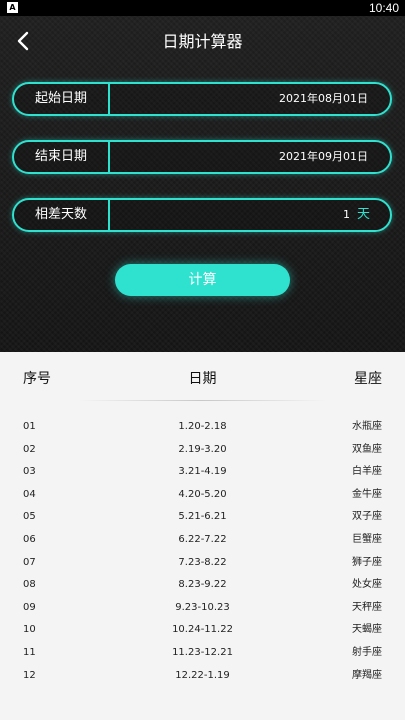 This screenshot has width=405, height=720. I want to click on end-date-picker: 2021年09月01日, so click(323, 157).